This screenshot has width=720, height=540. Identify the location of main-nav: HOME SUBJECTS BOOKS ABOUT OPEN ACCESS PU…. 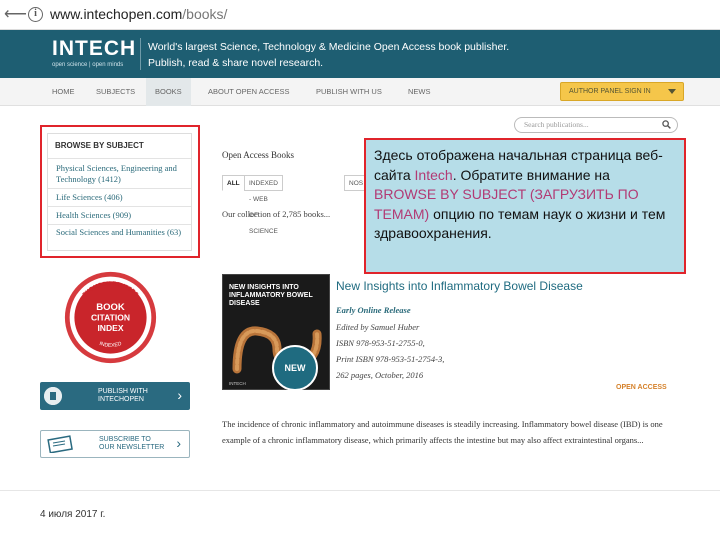
(360, 92).